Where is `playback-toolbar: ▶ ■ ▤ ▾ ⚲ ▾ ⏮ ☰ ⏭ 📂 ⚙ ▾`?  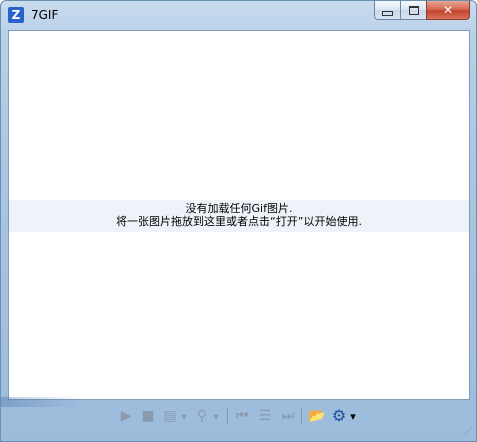 playback-toolbar: ▶ ■ ▤ ▾ ⚲ ▾ ⏮ ☰ ⏭ 📂 ⚙ ▾ is located at coordinates (238, 417).